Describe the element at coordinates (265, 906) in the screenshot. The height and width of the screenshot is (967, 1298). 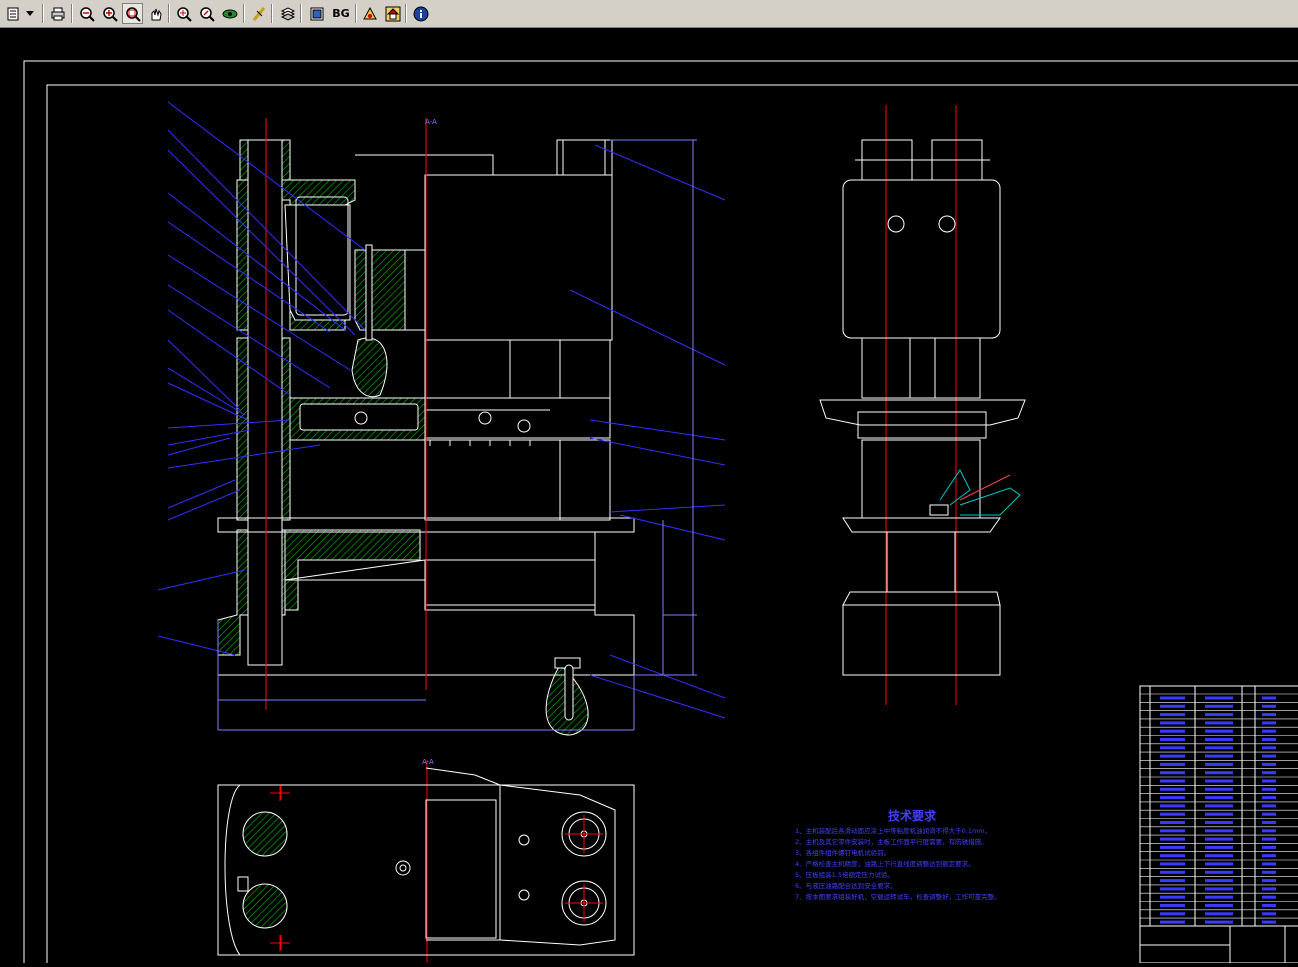
I see `plan-hole-lower` at that location.